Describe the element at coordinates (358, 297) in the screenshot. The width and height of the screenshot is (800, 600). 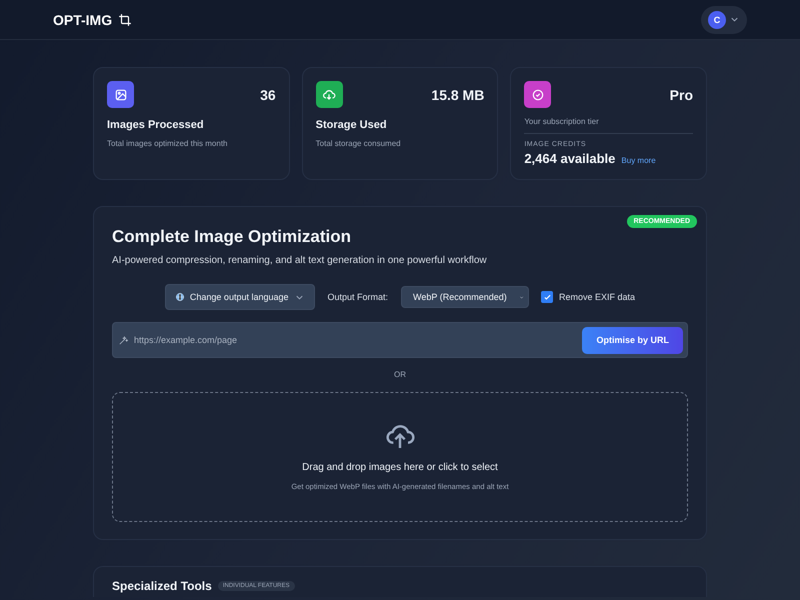
I see `format-label: Output Format:` at that location.